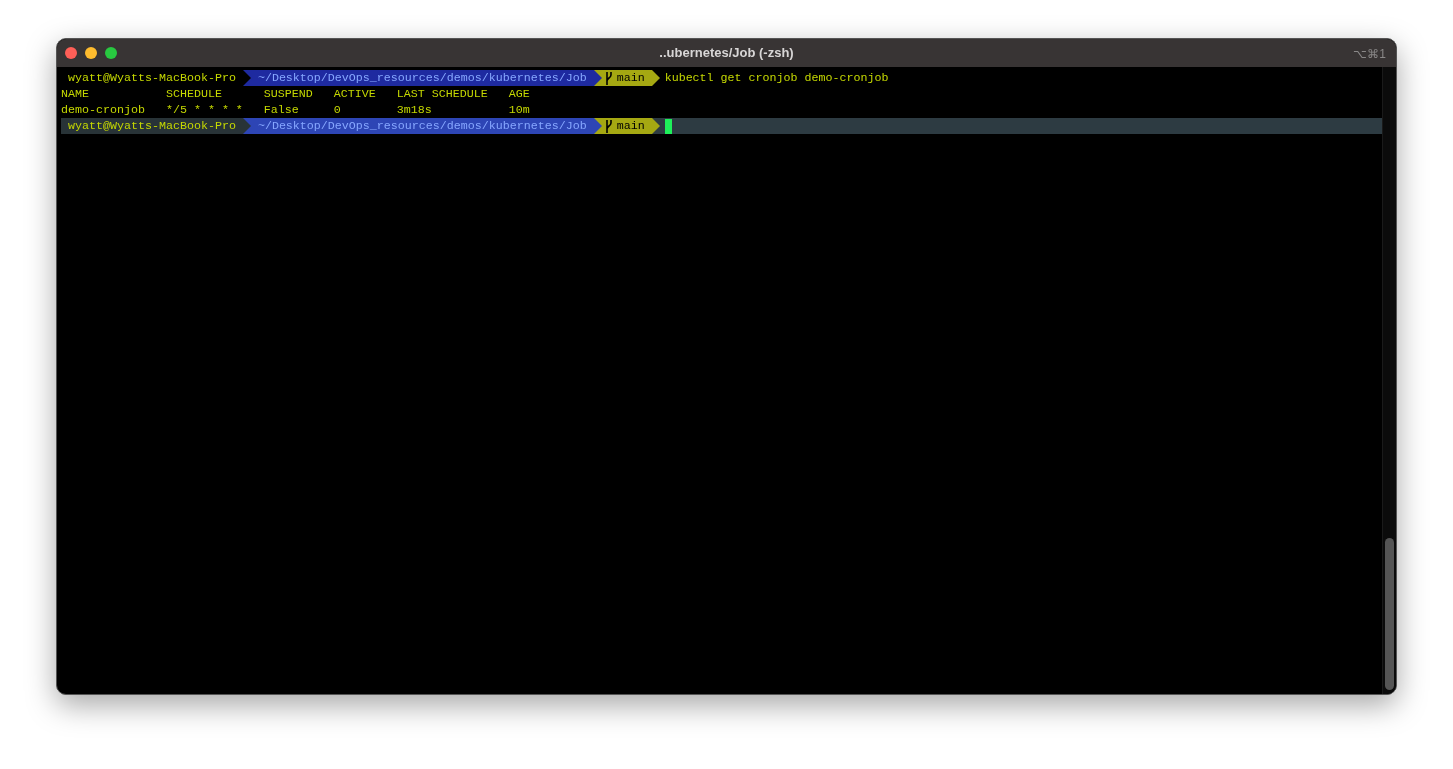 The image size is (1453, 769). I want to click on prompt-user: wyatt@Wyatts-MacBook-Pro, so click(152, 78).